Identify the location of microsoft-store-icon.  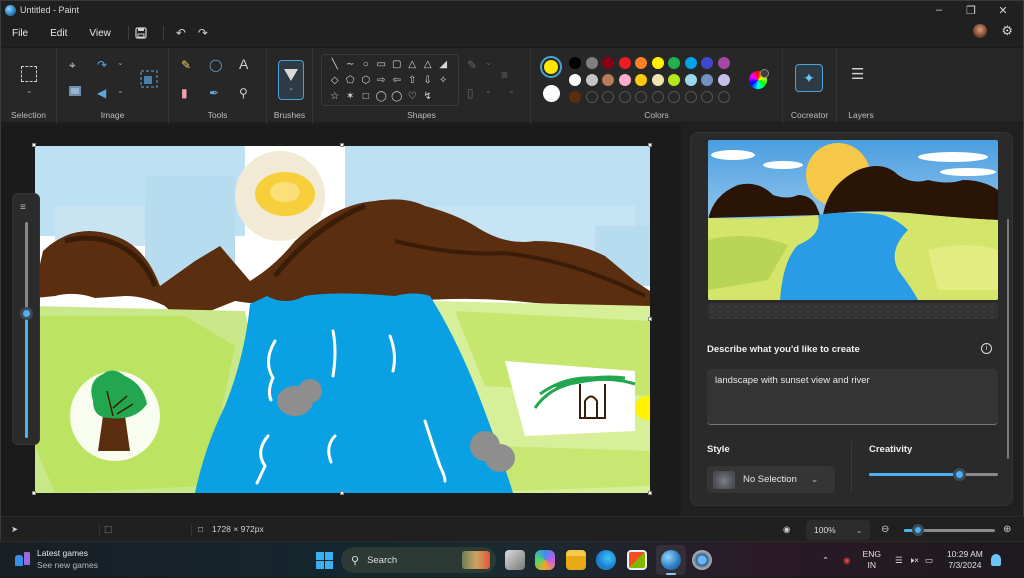
(637, 560).